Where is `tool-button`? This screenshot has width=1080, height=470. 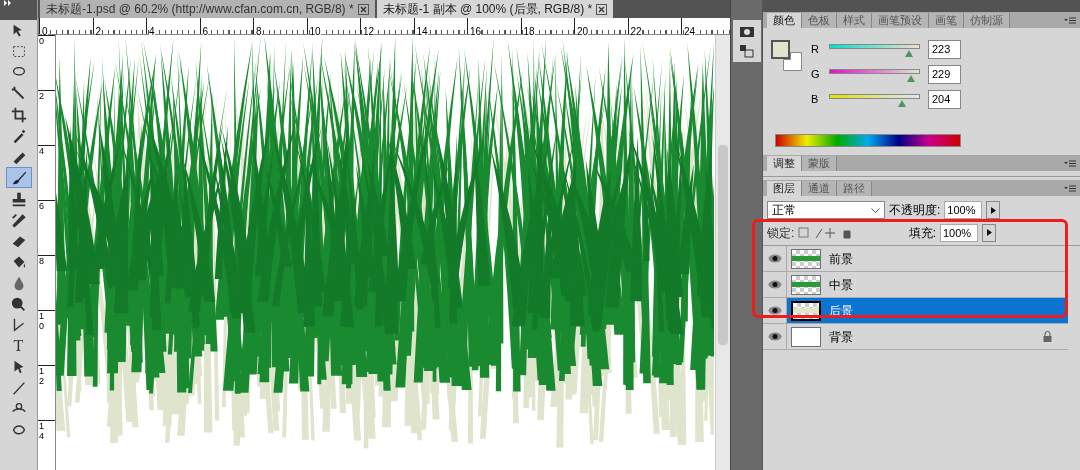
tool-button is located at coordinates (18, 177).